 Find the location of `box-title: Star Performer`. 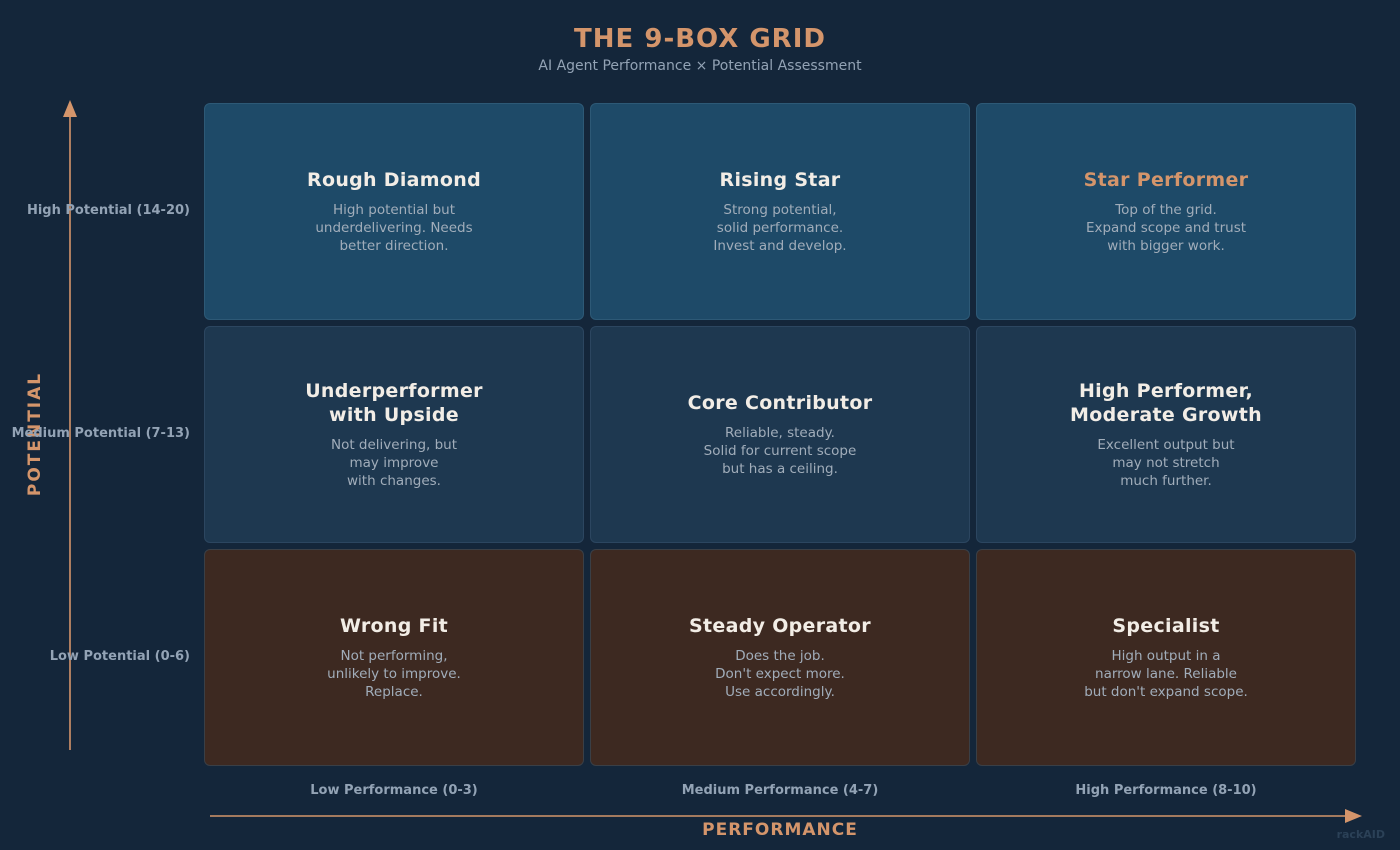

box-title: Star Performer is located at coordinates (1166, 180).